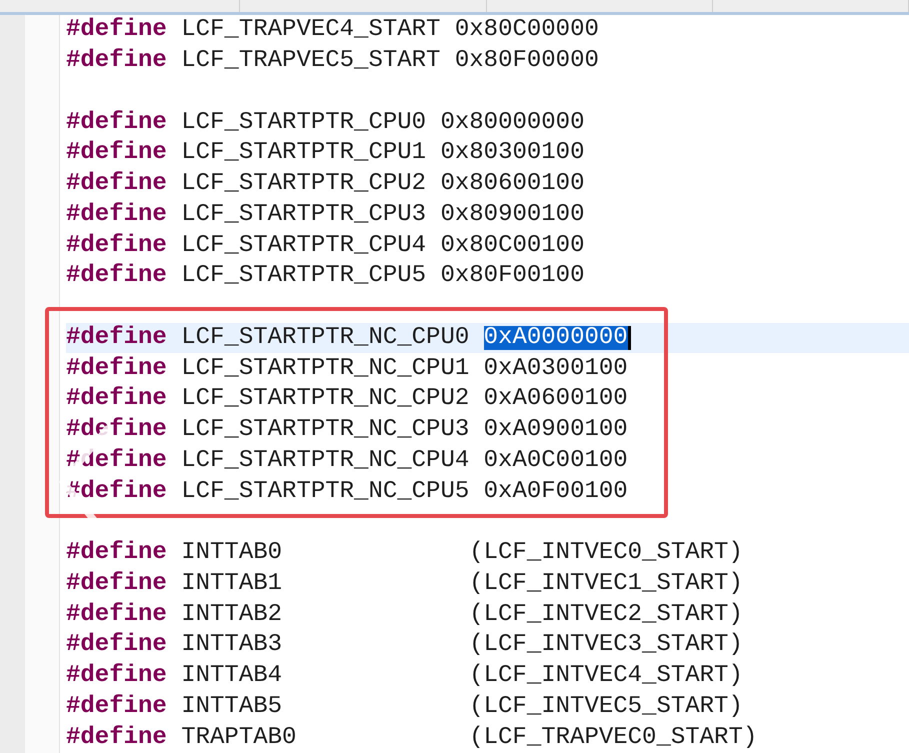  Describe the element at coordinates (512, 153) in the screenshot. I see `macro-value: 0x80300100` at that location.